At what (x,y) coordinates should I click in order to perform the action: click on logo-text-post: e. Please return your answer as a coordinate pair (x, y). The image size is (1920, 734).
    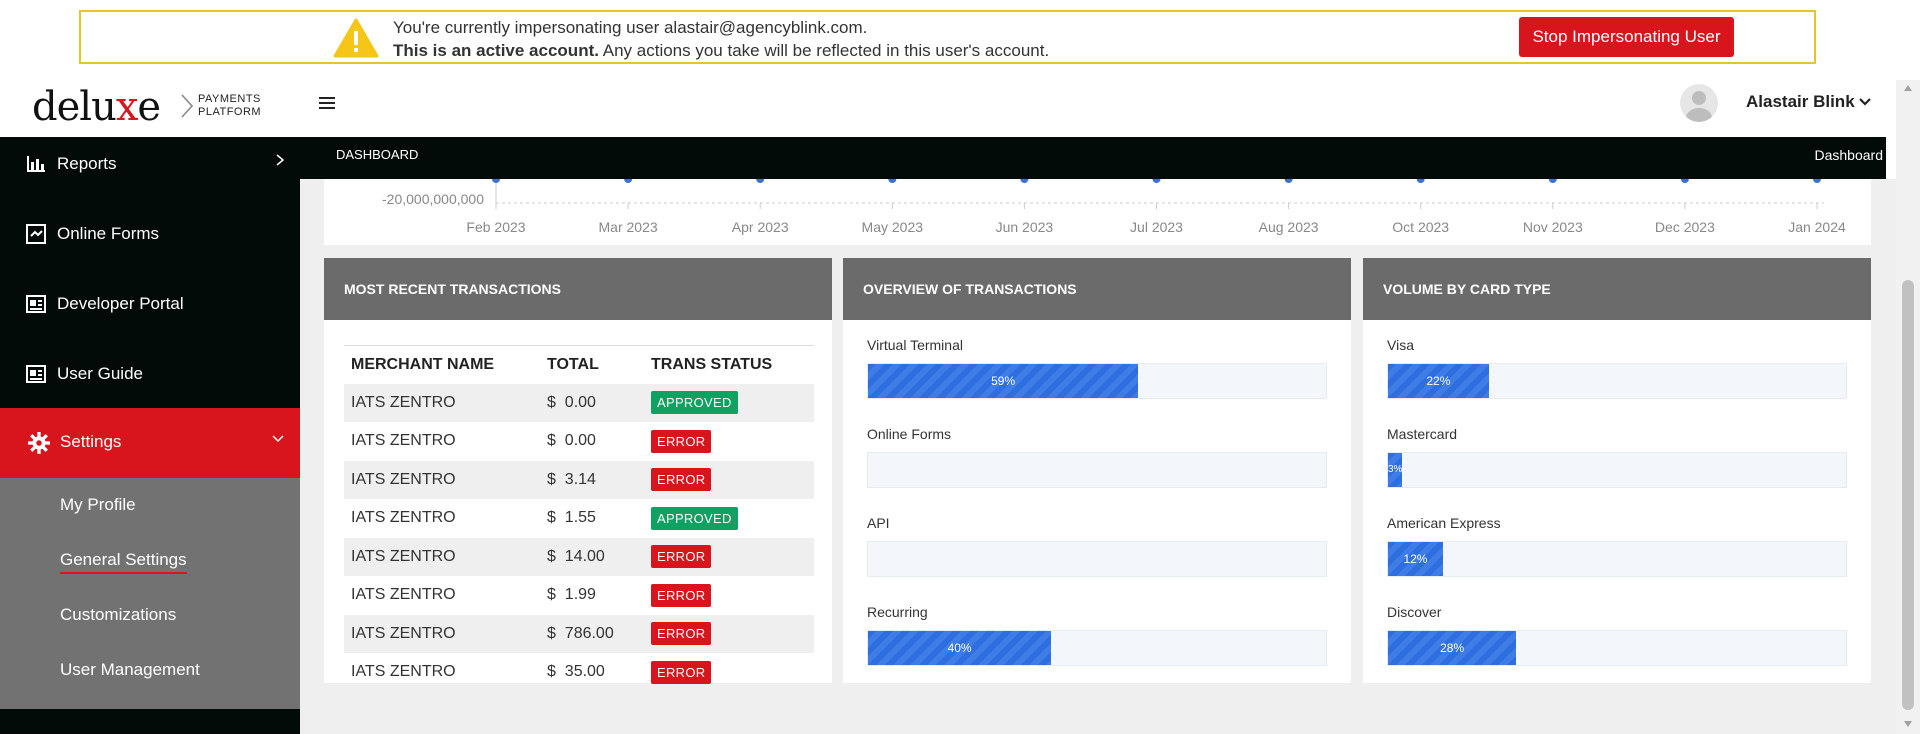
    Looking at the image, I should click on (149, 107).